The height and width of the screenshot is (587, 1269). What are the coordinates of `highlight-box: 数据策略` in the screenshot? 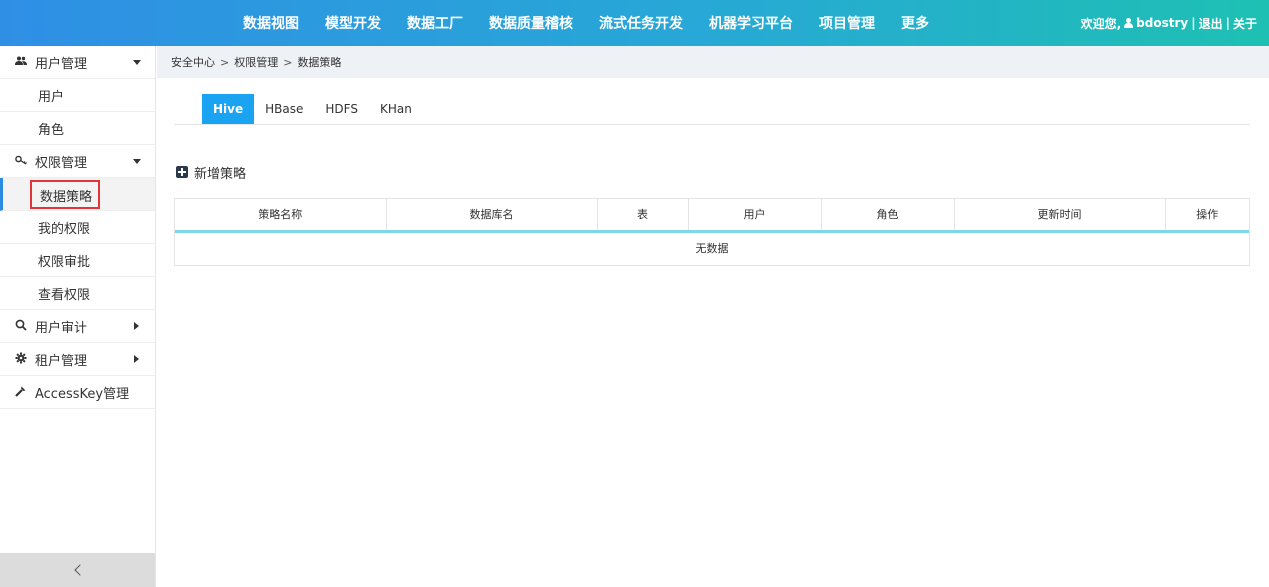 It's located at (65, 194).